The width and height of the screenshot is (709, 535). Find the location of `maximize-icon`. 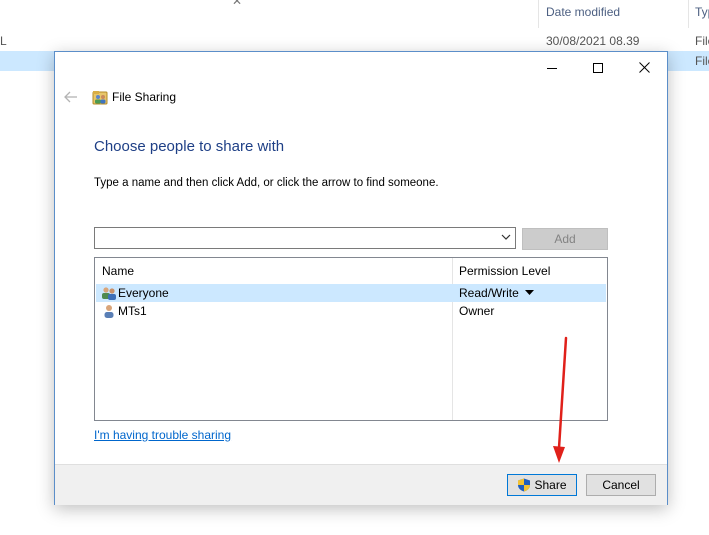

maximize-icon is located at coordinates (598, 67).